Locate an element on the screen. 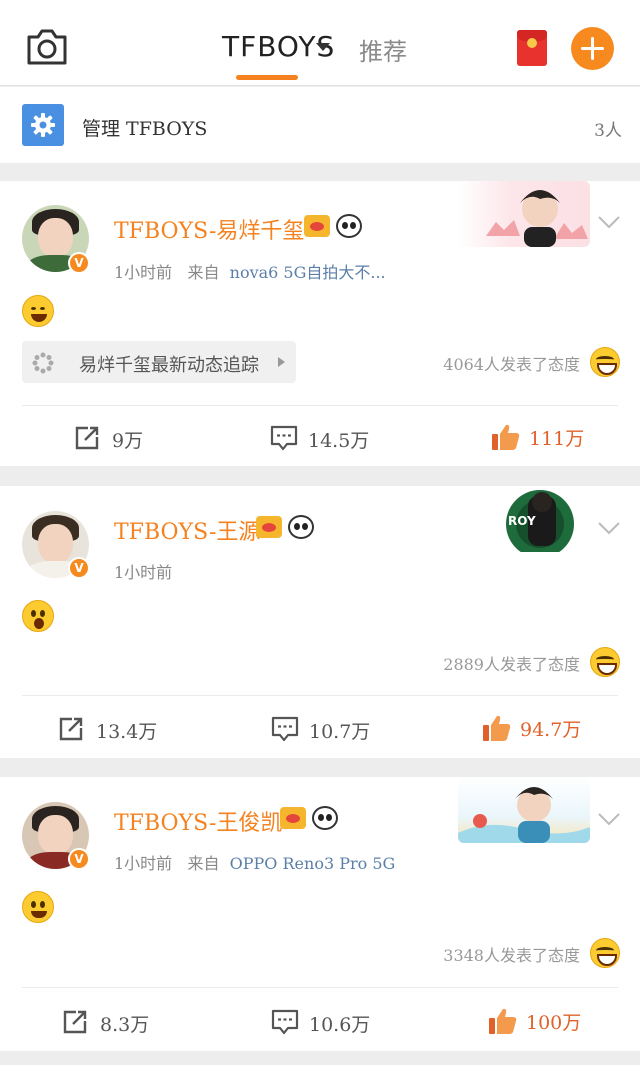  like-count: 94.7万 is located at coordinates (551, 730).